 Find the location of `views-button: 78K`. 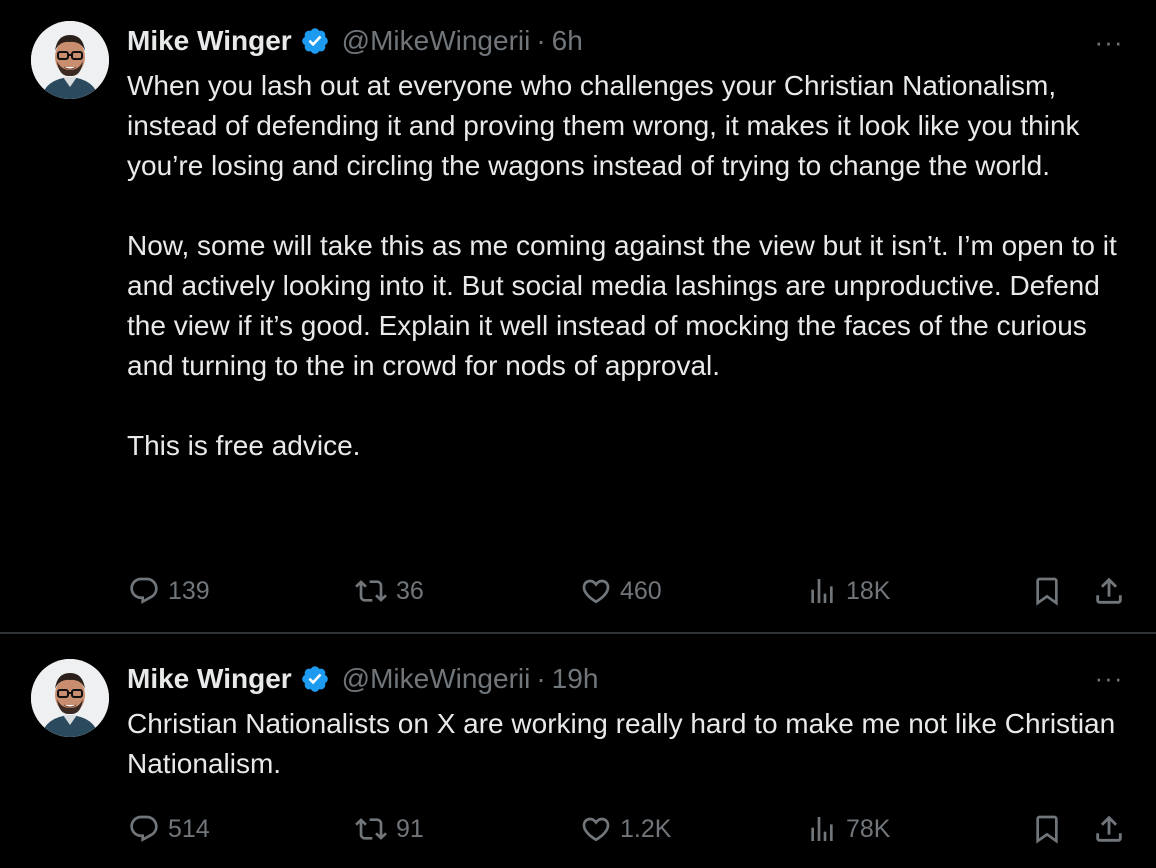

views-button: 78K is located at coordinates (848, 829).